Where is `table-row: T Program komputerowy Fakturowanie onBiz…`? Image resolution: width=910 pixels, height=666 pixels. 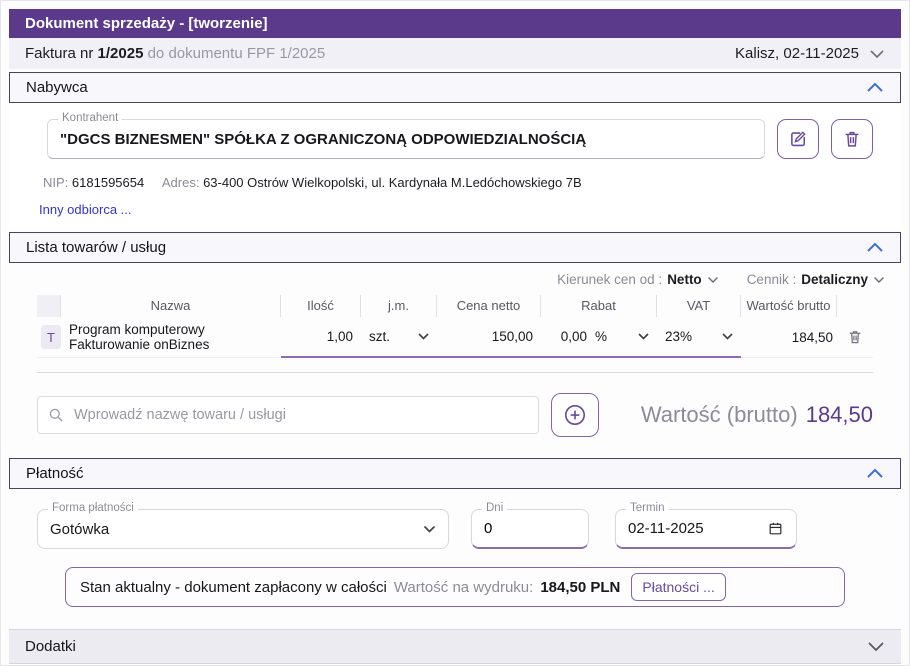
table-row: T Program komputerowy Fakturowanie onBiz… is located at coordinates (455, 337).